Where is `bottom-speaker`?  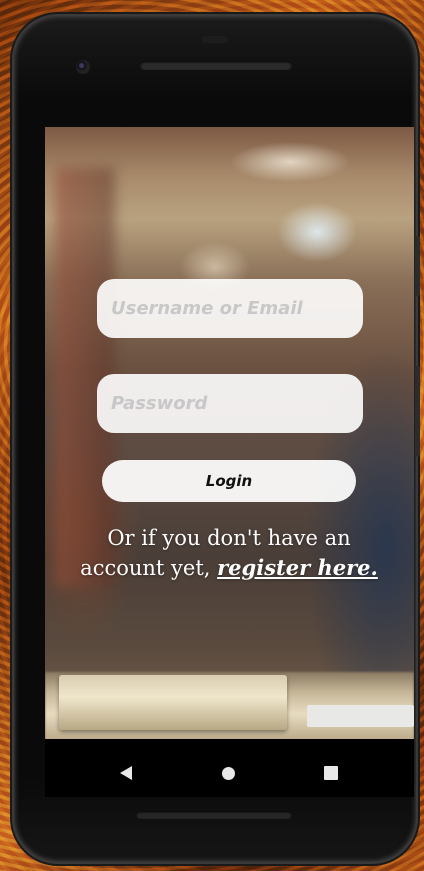 bottom-speaker is located at coordinates (214, 815).